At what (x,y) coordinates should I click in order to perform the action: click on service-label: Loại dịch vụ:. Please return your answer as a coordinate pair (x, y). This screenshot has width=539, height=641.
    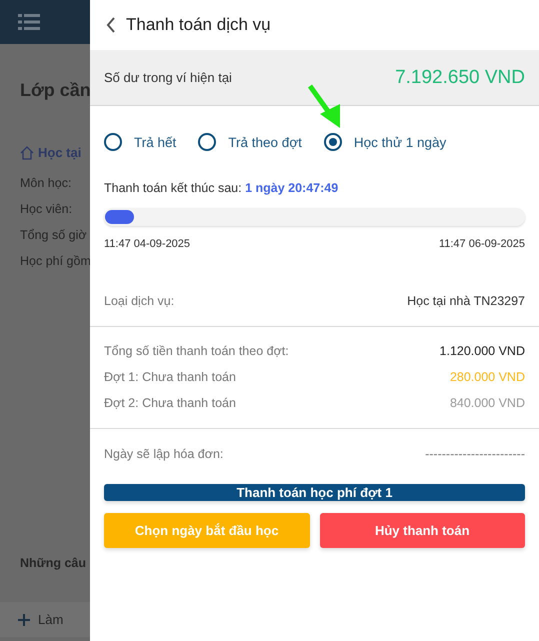
    Looking at the image, I should click on (139, 301).